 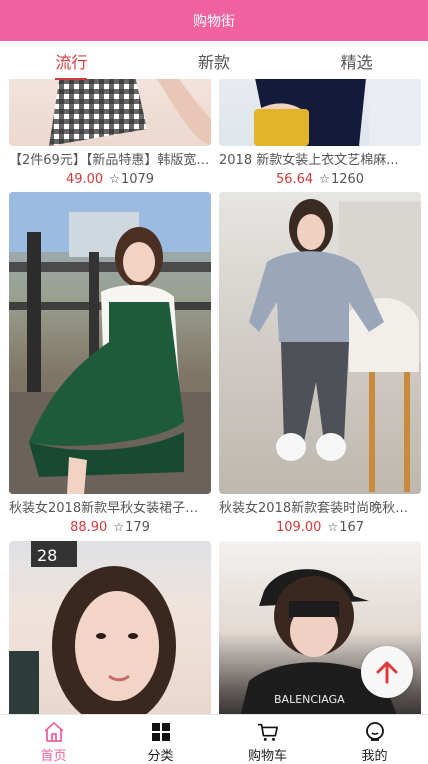 I want to click on goods-item: 【2件69元】【新品特惠】韩版宽松... 49.00 ☆ 1079, so click(x=110, y=133).